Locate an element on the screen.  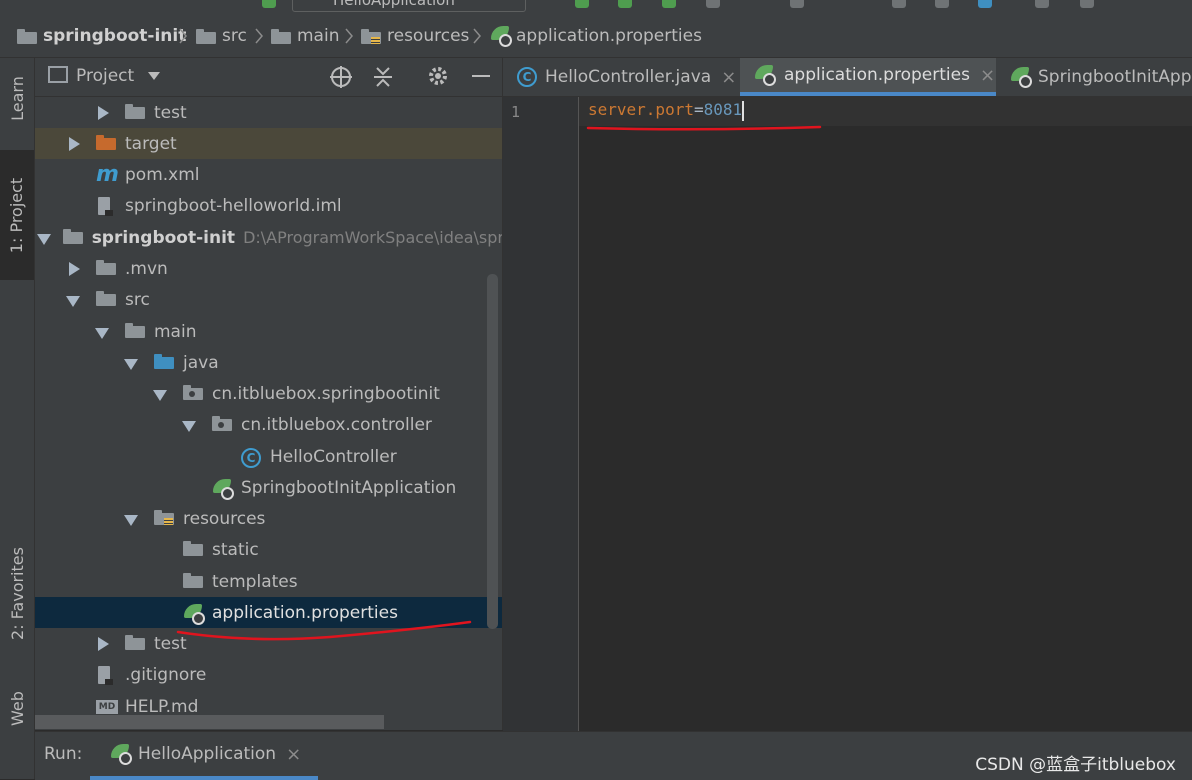
run-icon is located at coordinates (269, 4).